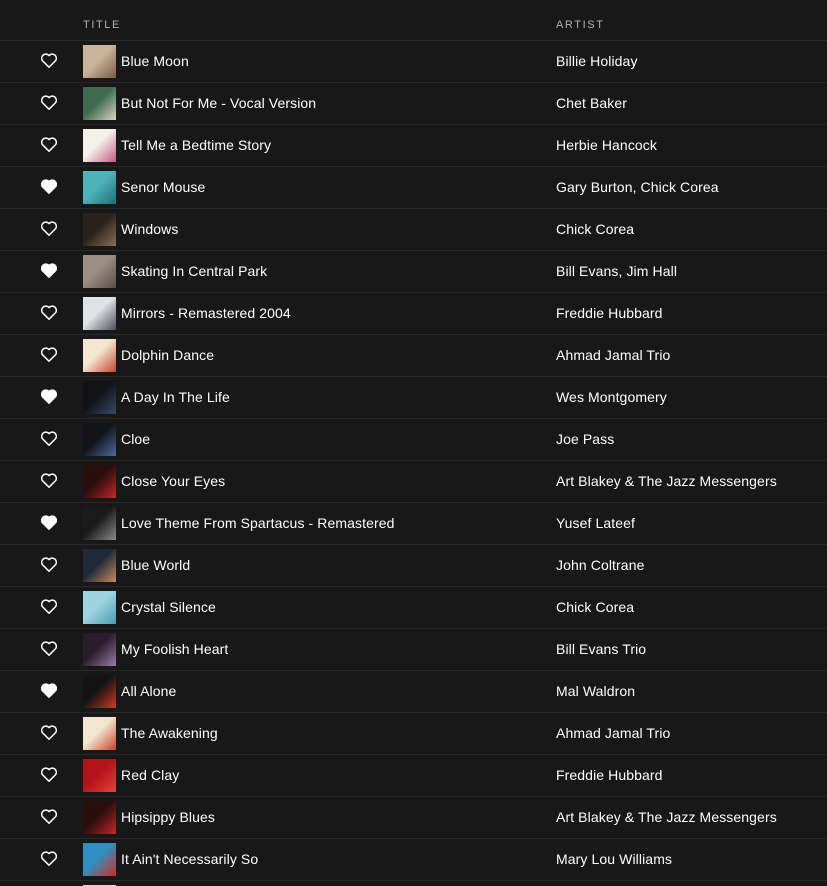 This screenshot has width=827, height=886. Describe the element at coordinates (413, 146) in the screenshot. I see `track-row: Tell Me a Bedtime Story Herbie Hancock` at that location.